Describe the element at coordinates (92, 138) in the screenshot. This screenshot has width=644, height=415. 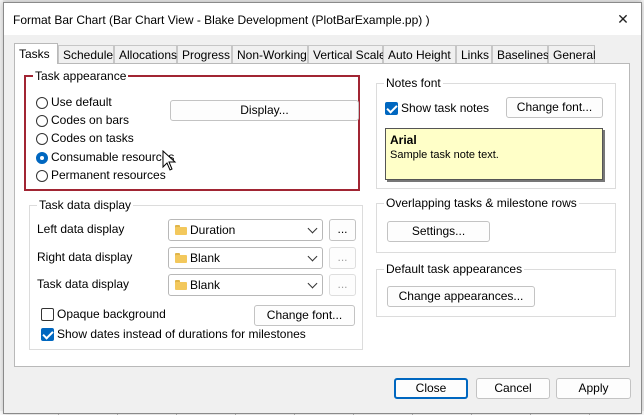
I see `radio-label: Codes on tasks` at that location.